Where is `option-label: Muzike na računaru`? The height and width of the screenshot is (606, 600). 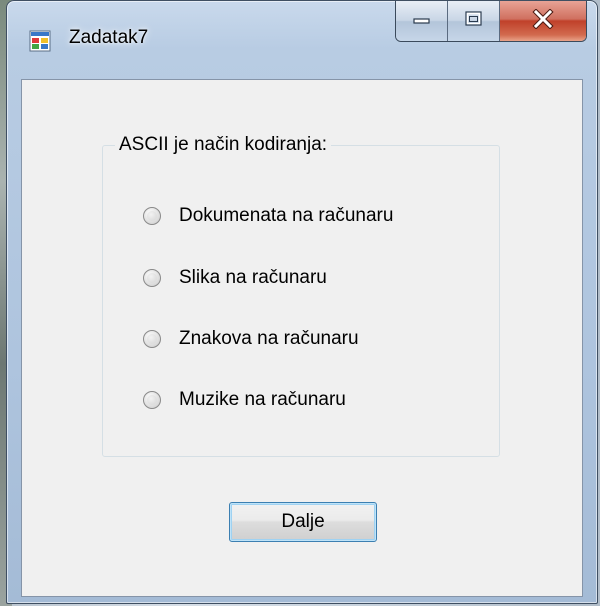 option-label: Muzike na računaru is located at coordinates (262, 400).